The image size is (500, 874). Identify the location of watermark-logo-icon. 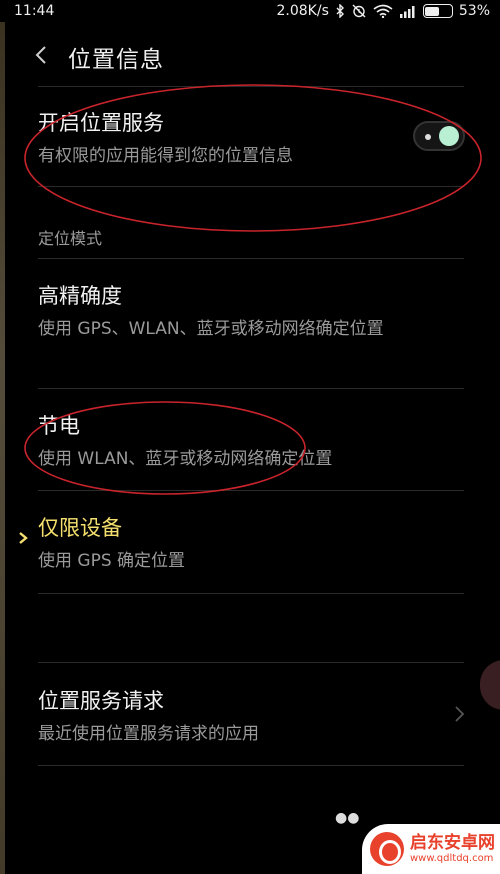
(387, 849).